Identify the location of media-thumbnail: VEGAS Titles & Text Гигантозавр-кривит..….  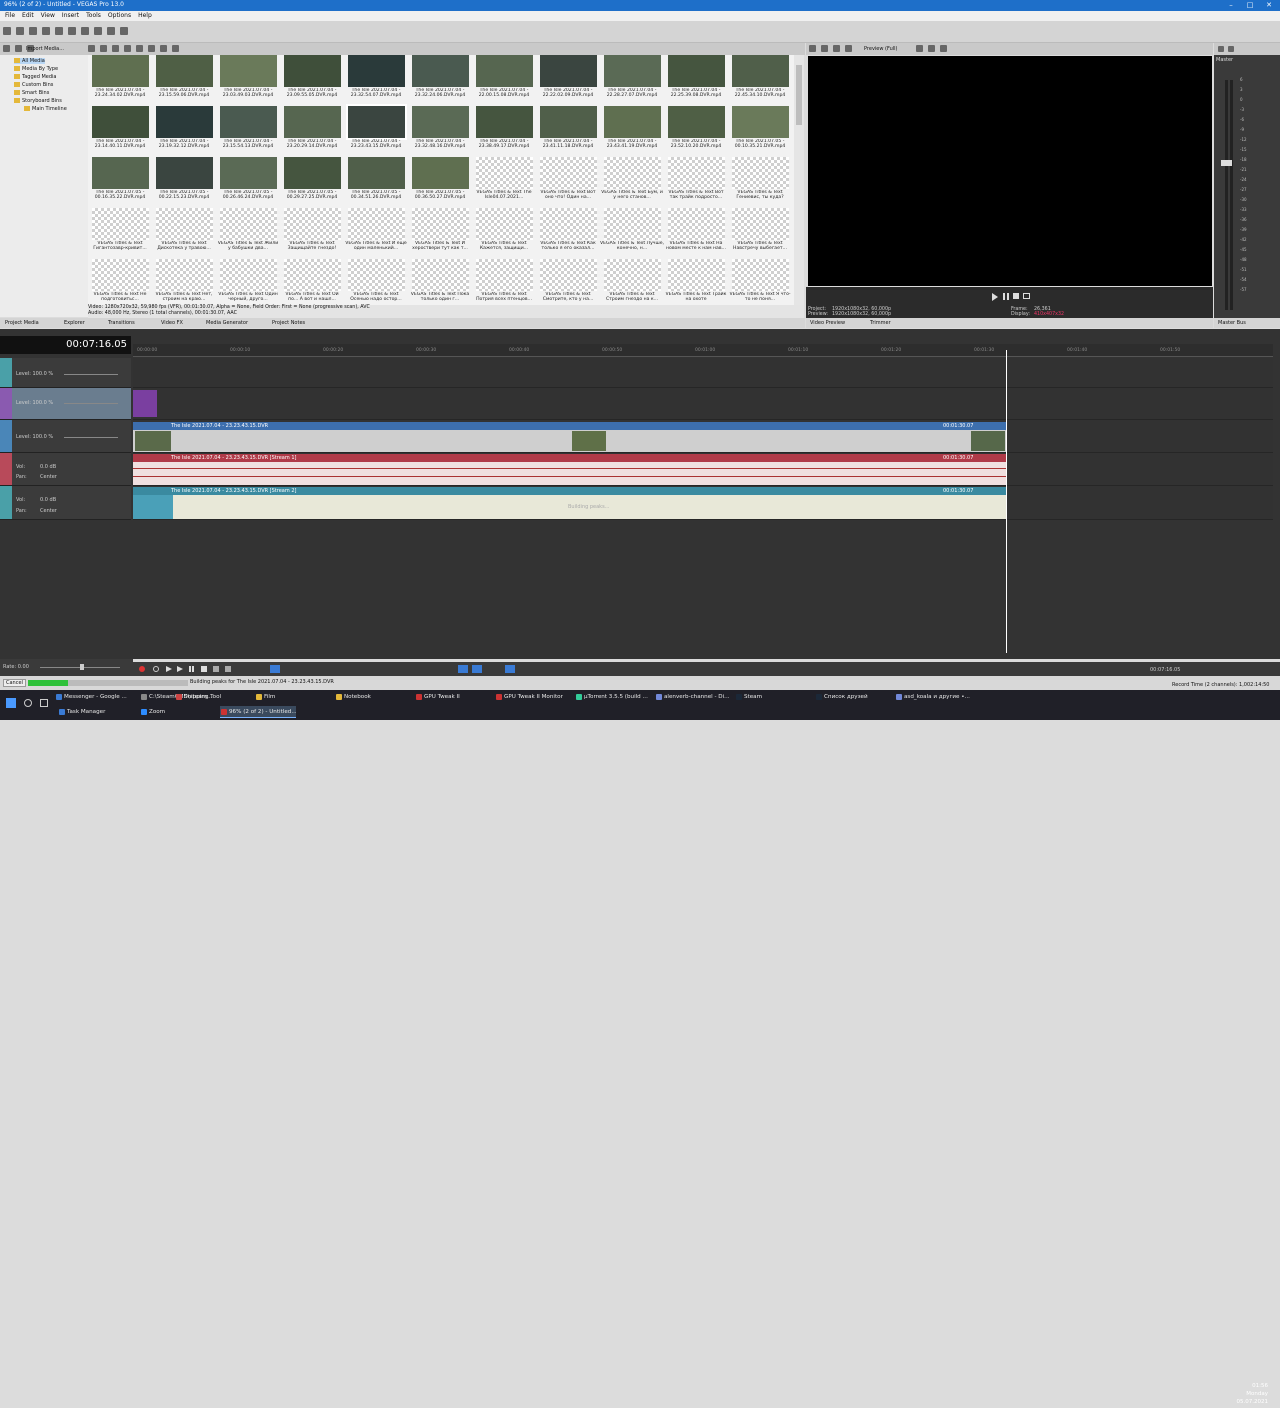
(120, 233).